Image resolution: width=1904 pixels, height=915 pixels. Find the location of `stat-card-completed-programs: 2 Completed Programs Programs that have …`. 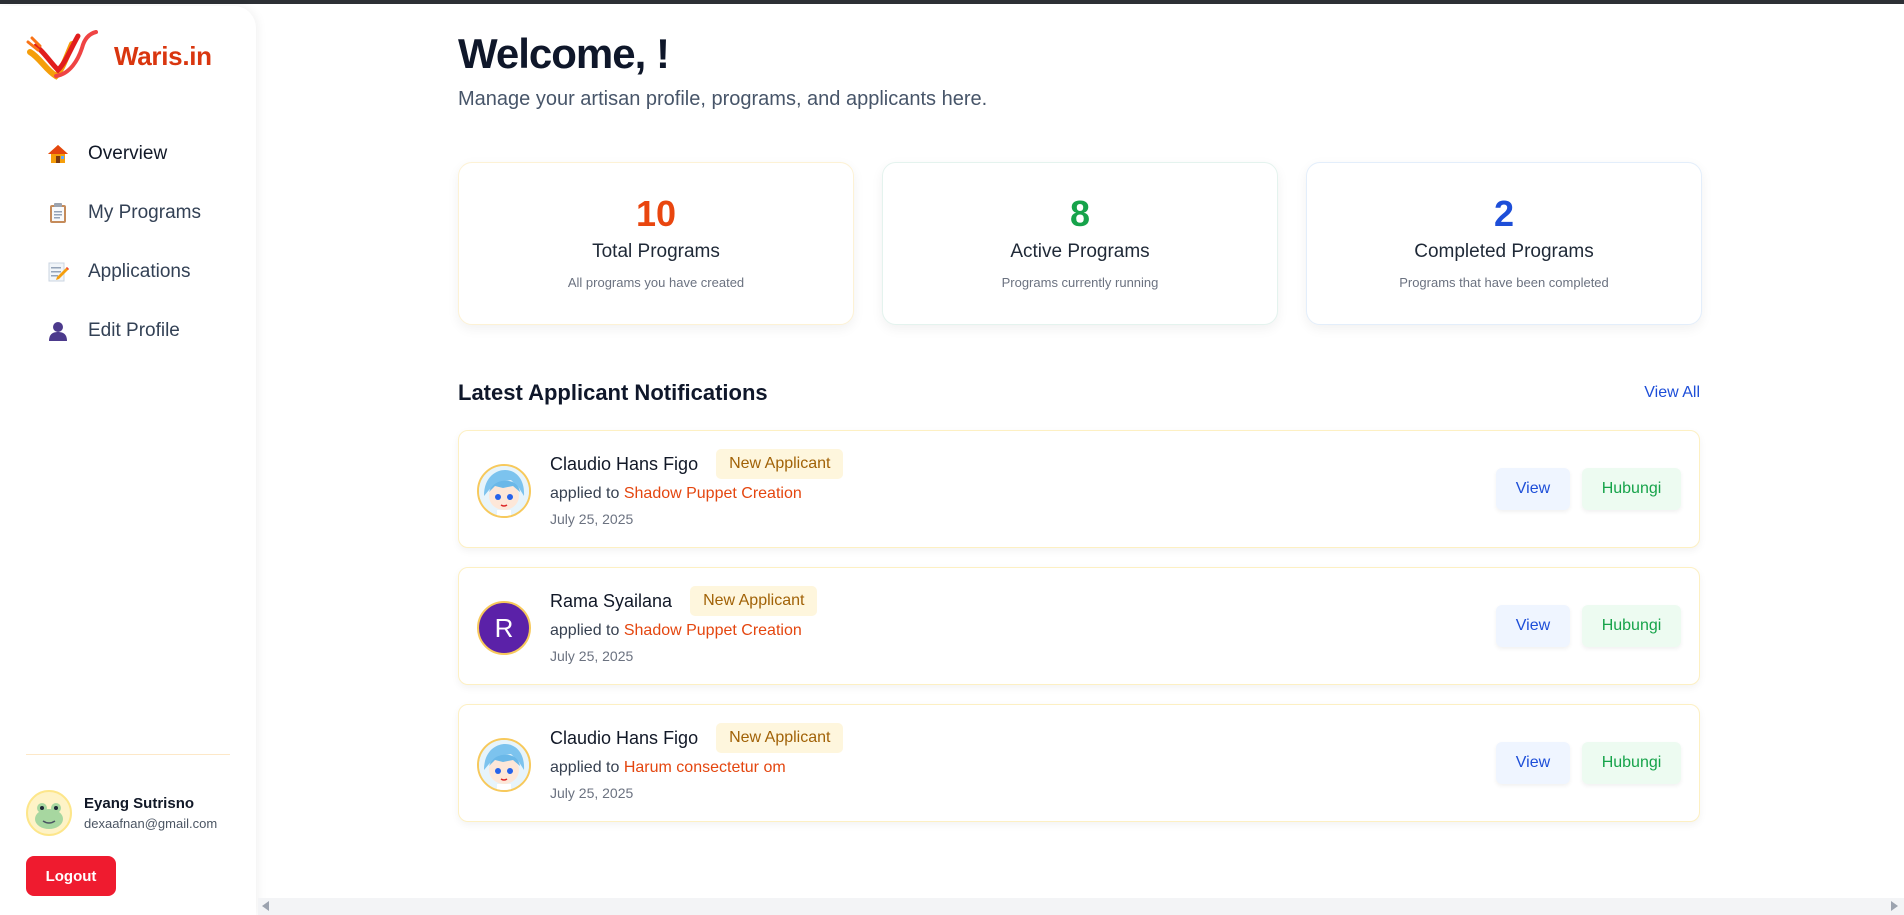

stat-card-completed-programs: 2 Completed Programs Programs that have … is located at coordinates (1504, 243).